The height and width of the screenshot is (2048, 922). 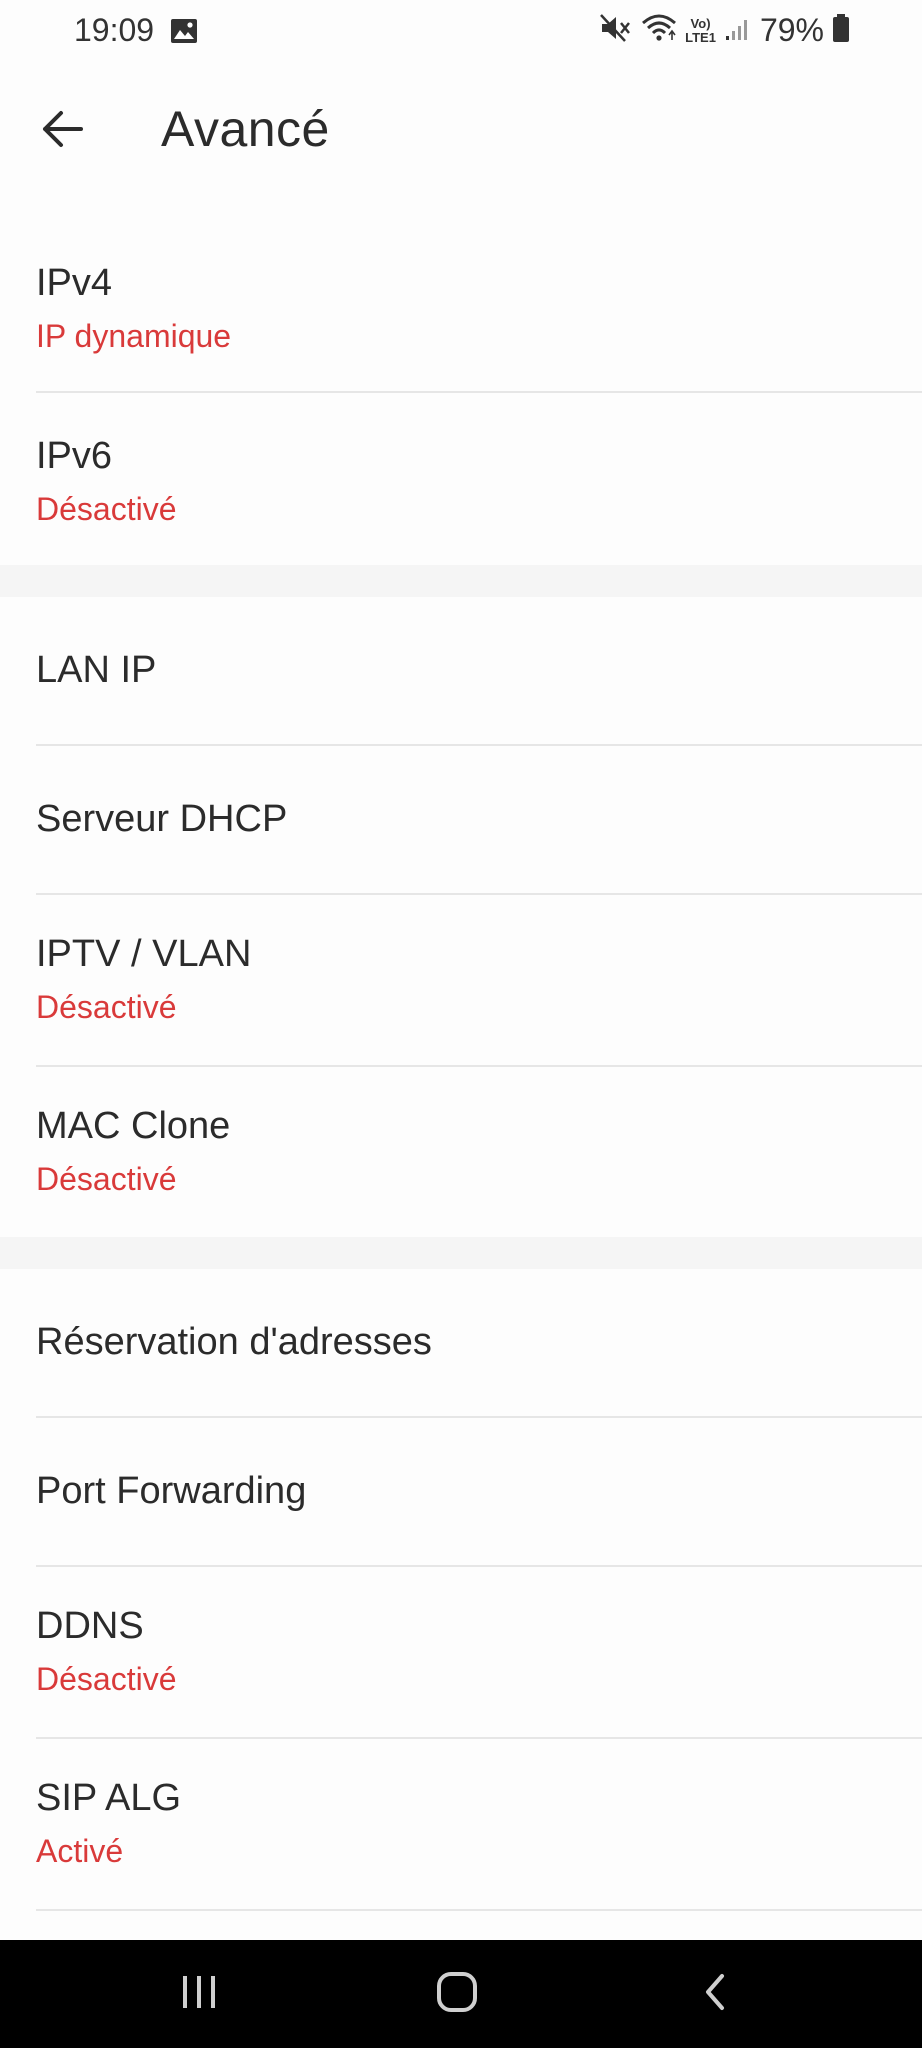 What do you see at coordinates (234, 1342) in the screenshot?
I see `item-title: Réservation d'adresses` at bounding box center [234, 1342].